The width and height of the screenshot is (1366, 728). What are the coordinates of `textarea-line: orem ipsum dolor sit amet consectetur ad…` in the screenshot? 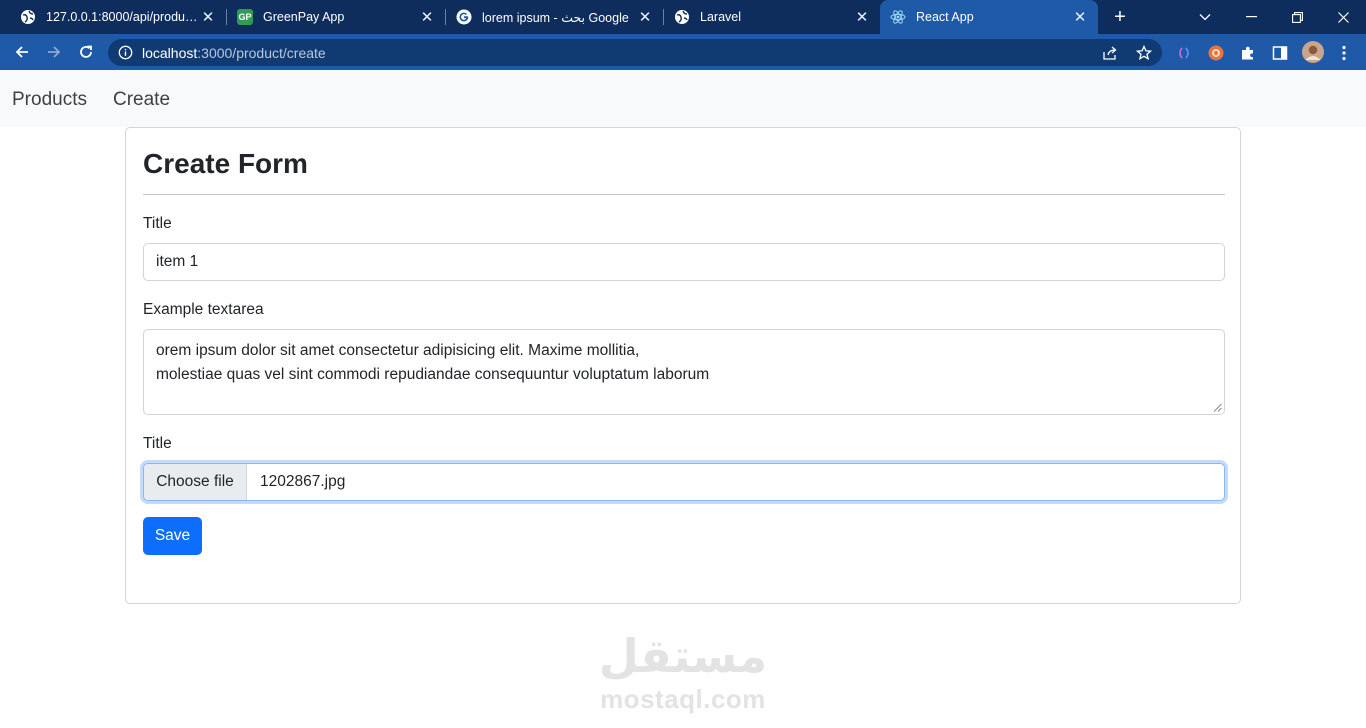 It's located at (398, 350).